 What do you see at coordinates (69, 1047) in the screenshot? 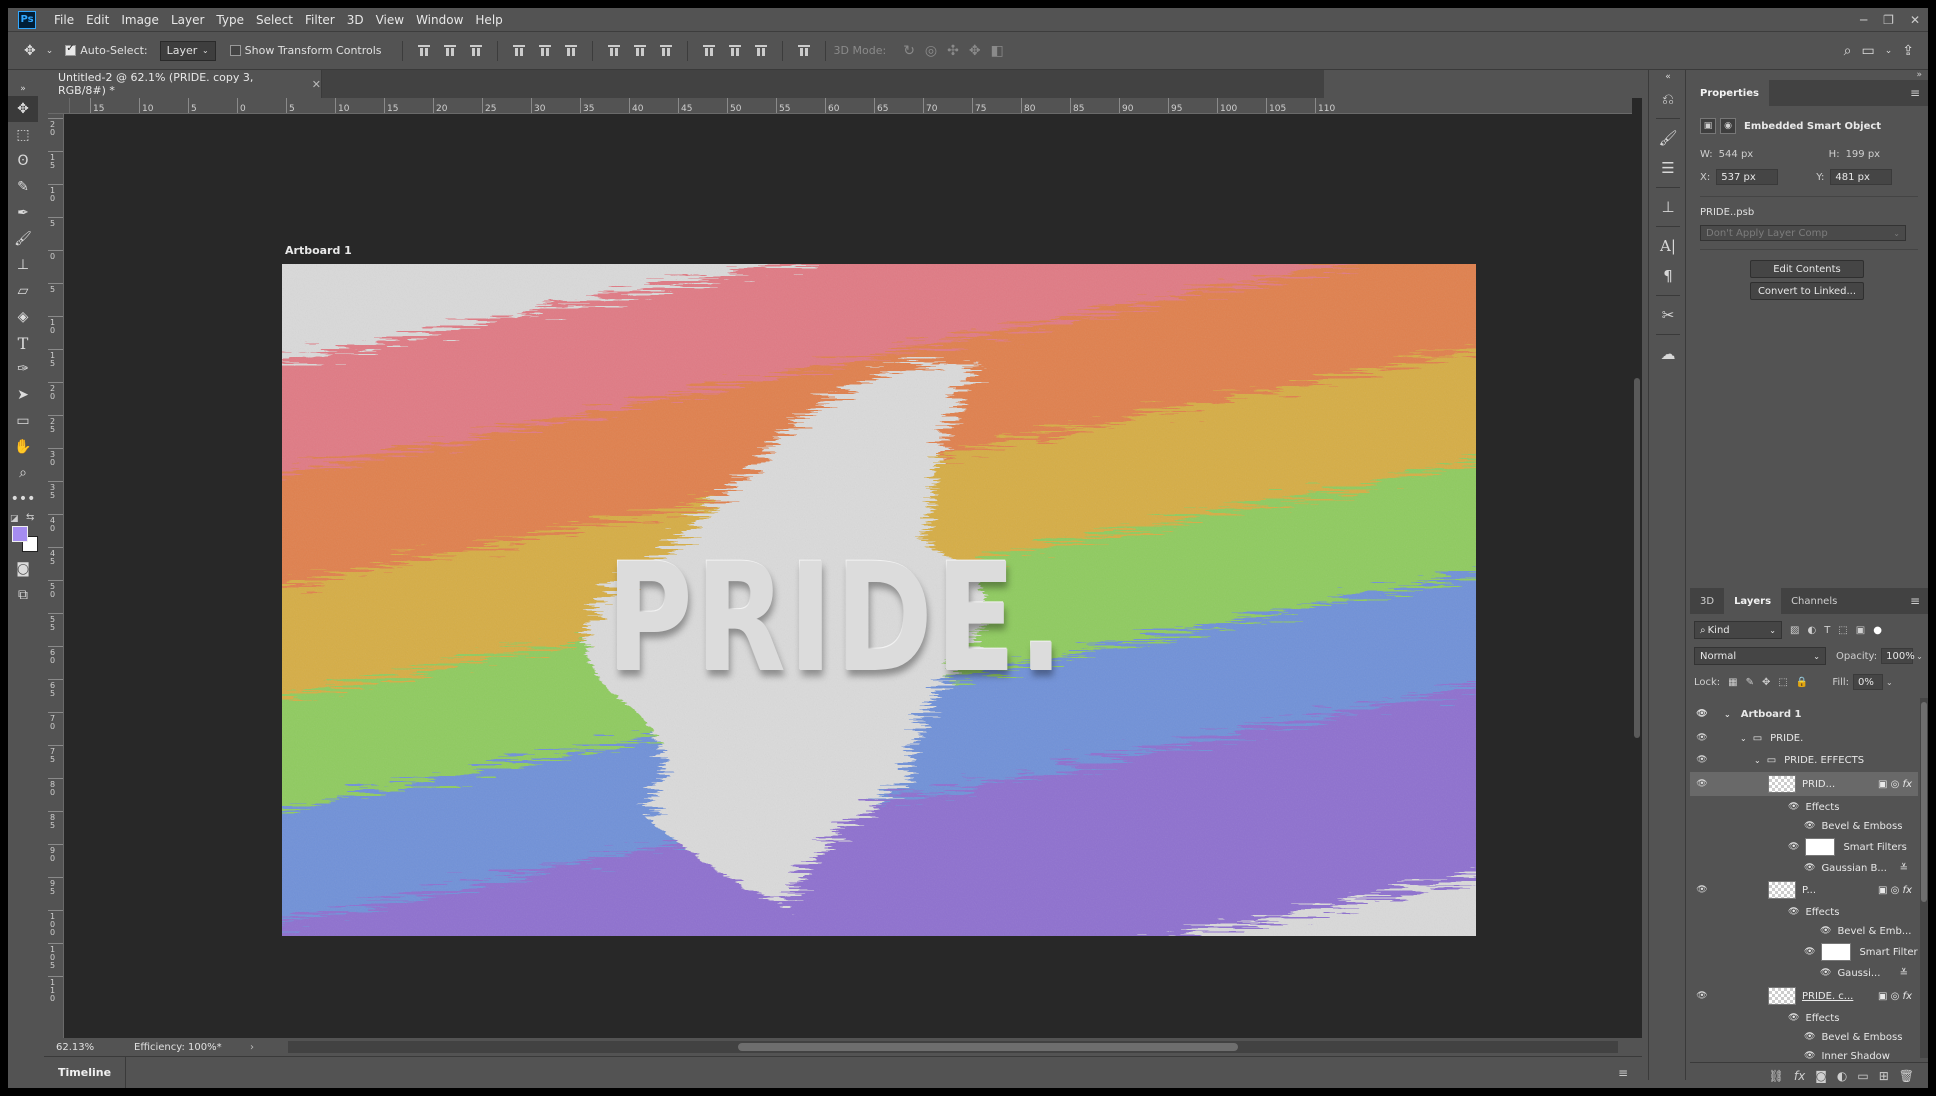
I see `zoom-level: 62.13%` at bounding box center [69, 1047].